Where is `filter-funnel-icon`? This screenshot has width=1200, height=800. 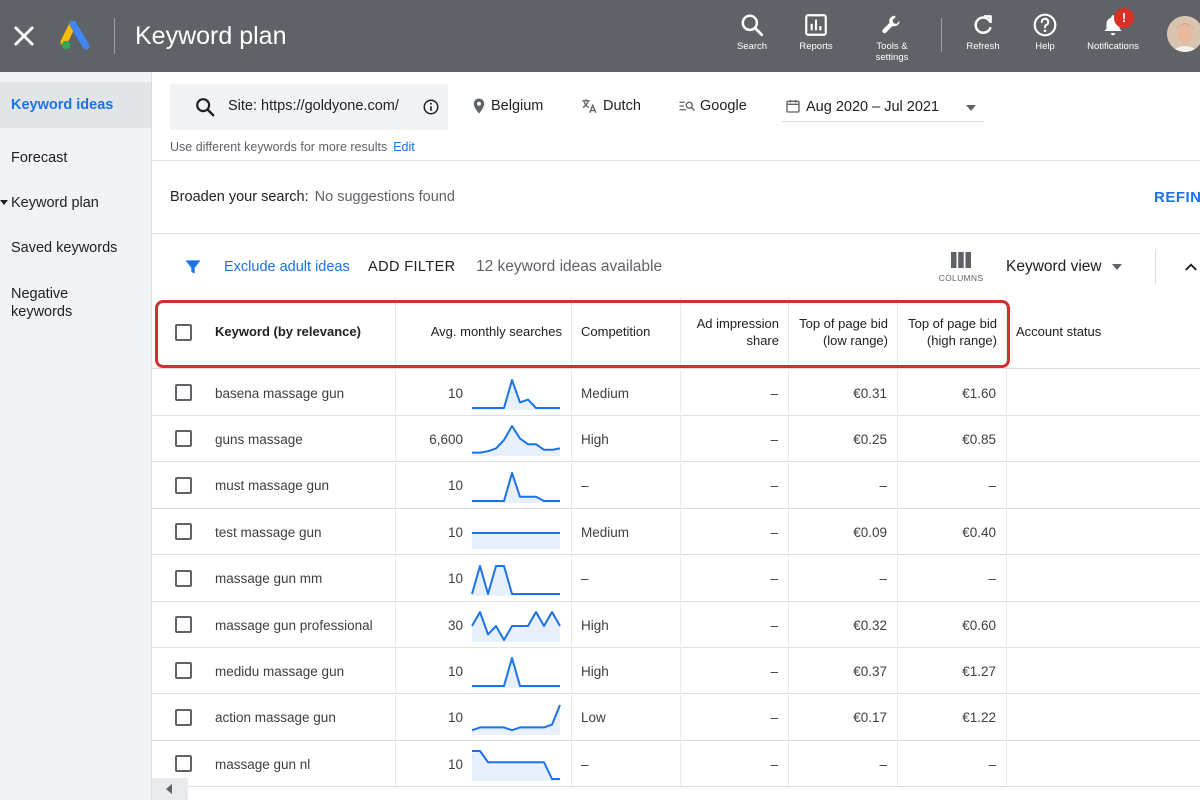
filter-funnel-icon is located at coordinates (193, 267).